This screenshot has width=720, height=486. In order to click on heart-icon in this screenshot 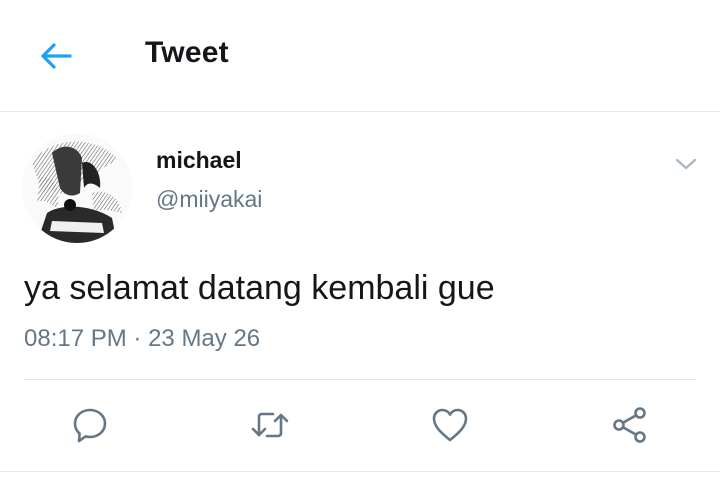, I will do `click(450, 425)`.